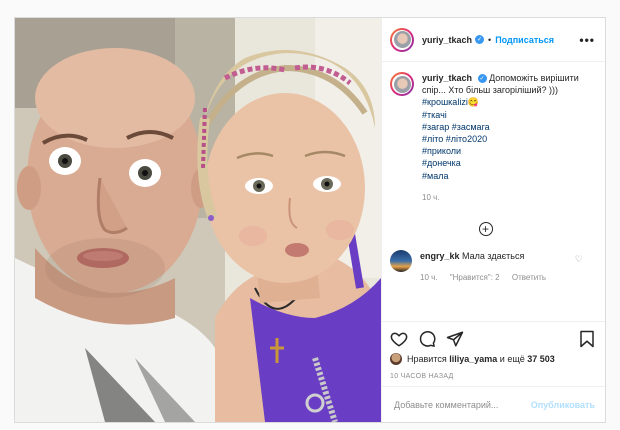 This screenshot has height=430, width=620. I want to click on hashtag: #крошкаlizi😋, so click(508, 102).